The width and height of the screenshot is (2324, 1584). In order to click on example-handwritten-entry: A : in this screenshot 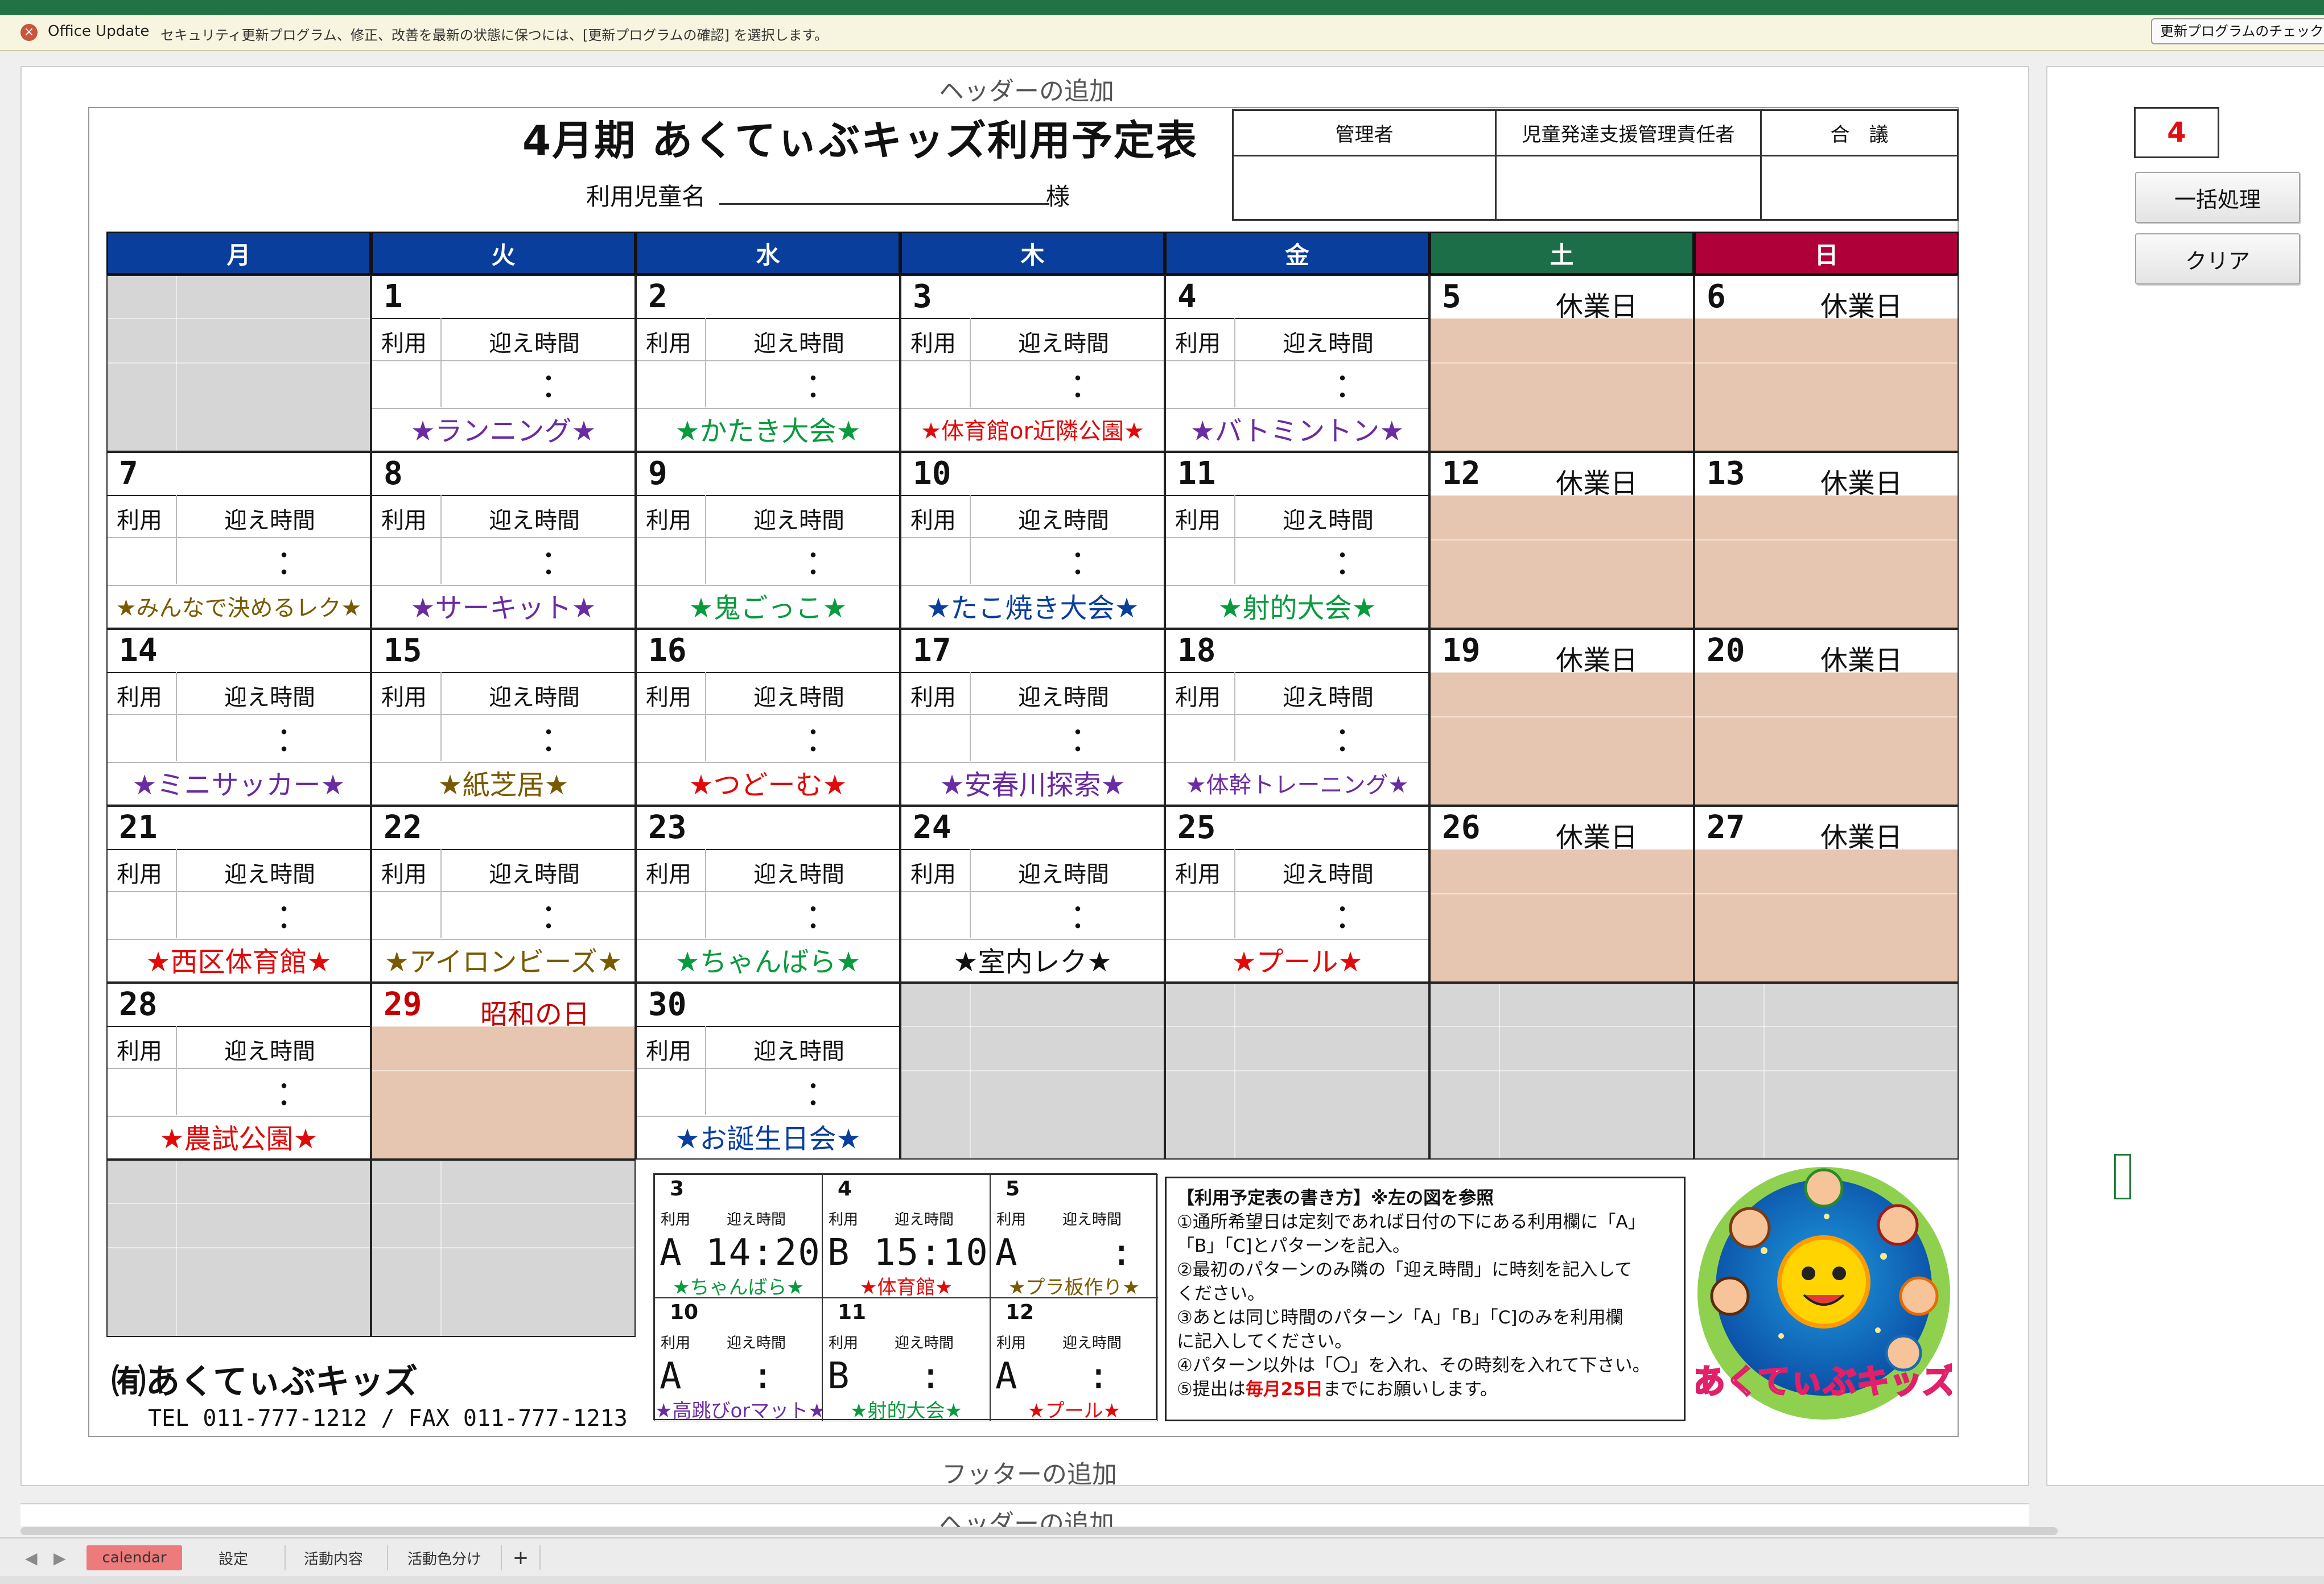, I will do `click(717, 1376)`.